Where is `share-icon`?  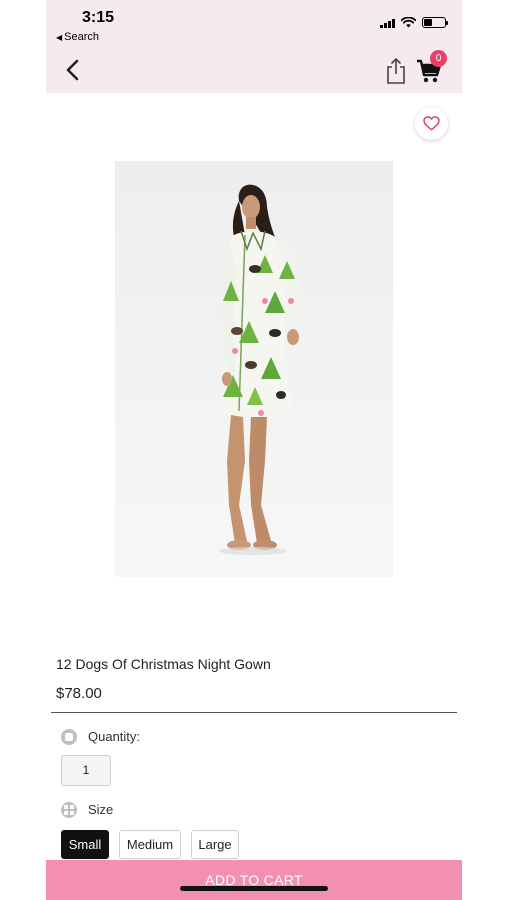 share-icon is located at coordinates (396, 71).